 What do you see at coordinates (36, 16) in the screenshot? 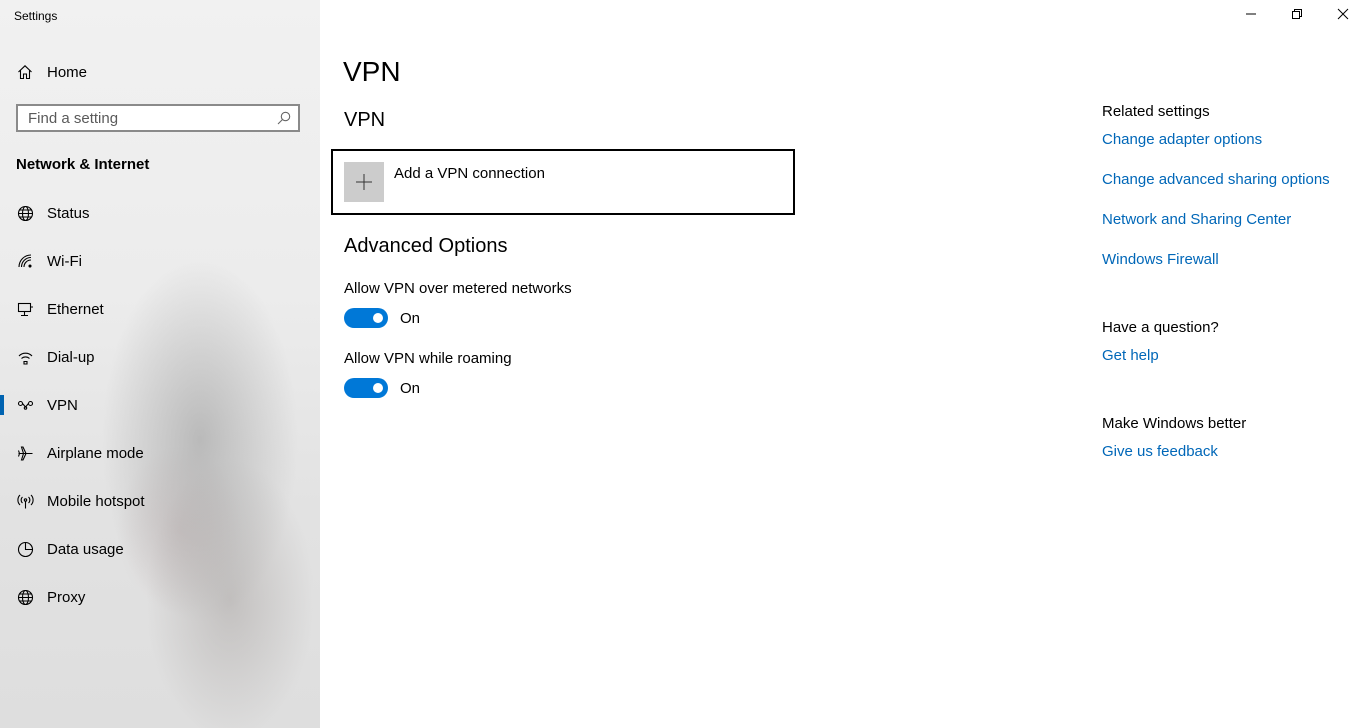
I see `app-title: Settings` at bounding box center [36, 16].